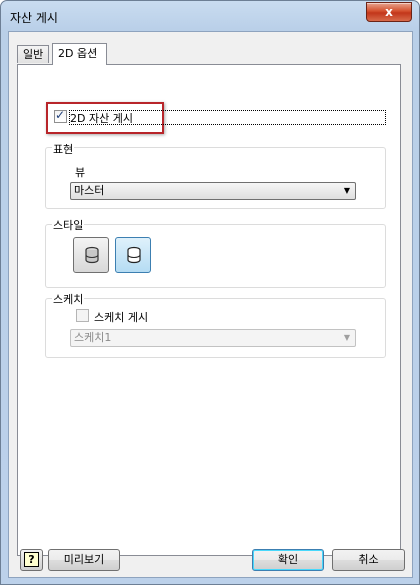 Image resolution: width=420 pixels, height=585 pixels. Describe the element at coordinates (101, 118) in the screenshot. I see `publish-2d-label: 2D 자산 게시` at that location.